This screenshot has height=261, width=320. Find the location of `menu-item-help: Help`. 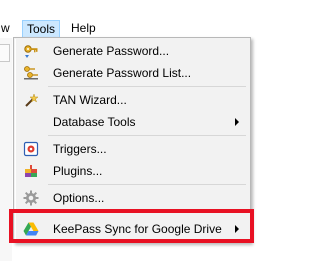

menu-item-help: Help is located at coordinates (83, 29).